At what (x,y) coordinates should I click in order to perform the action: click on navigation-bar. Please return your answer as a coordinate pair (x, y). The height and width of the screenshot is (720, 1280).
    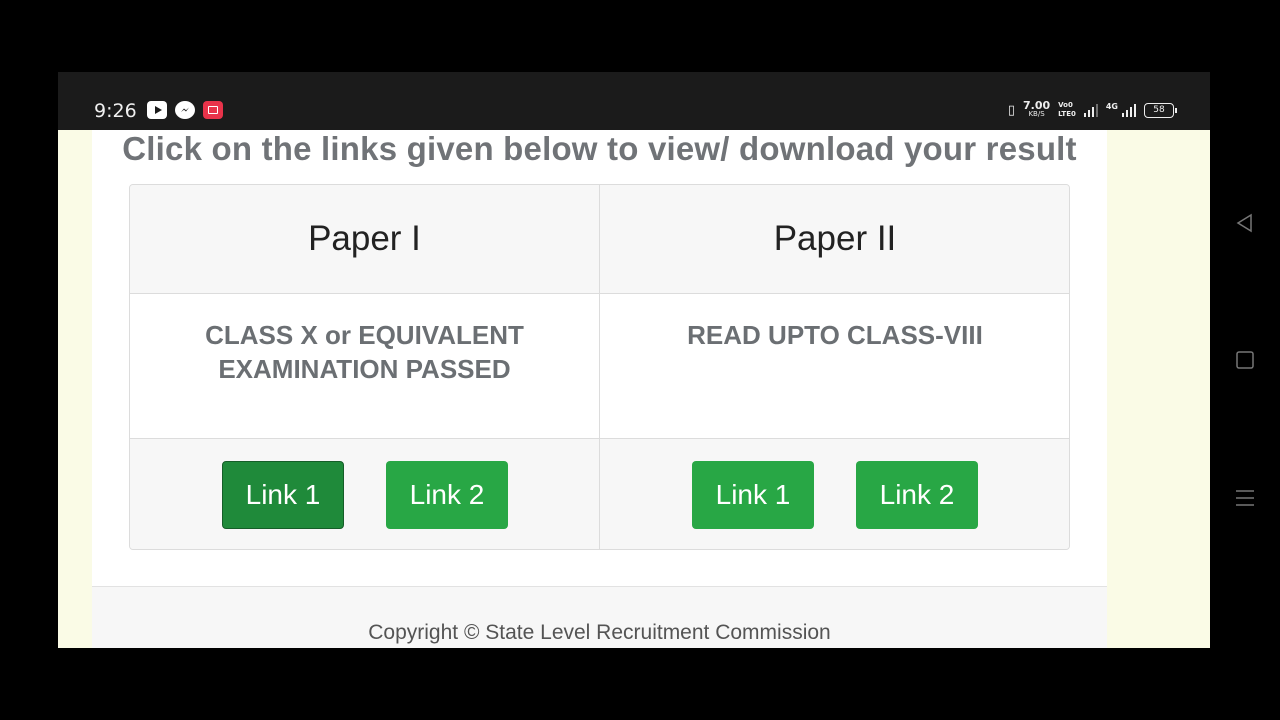
    Looking at the image, I should click on (1245, 360).